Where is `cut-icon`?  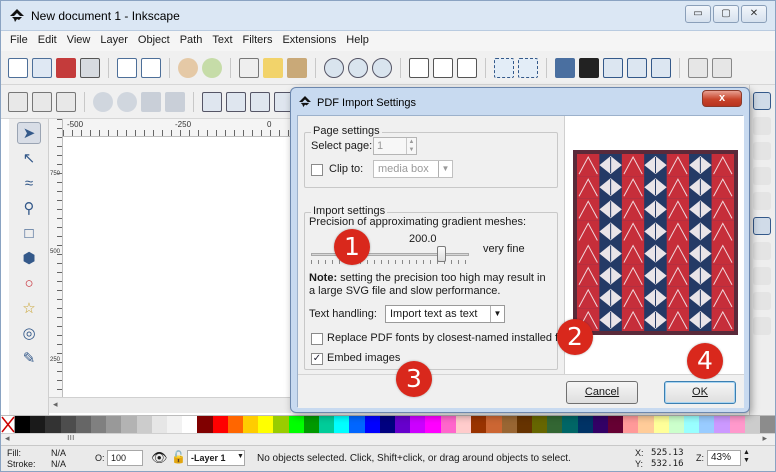
cut-icon is located at coordinates (273, 67).